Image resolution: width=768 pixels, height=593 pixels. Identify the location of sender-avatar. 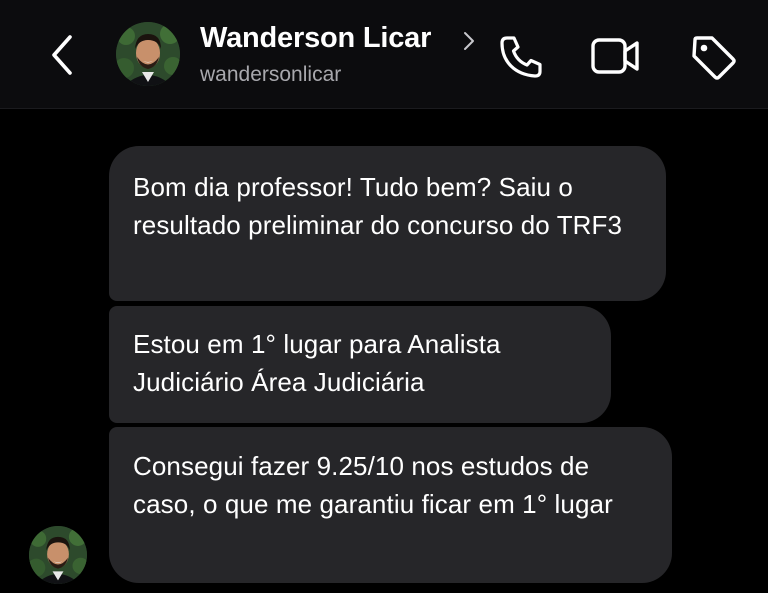
(58, 555).